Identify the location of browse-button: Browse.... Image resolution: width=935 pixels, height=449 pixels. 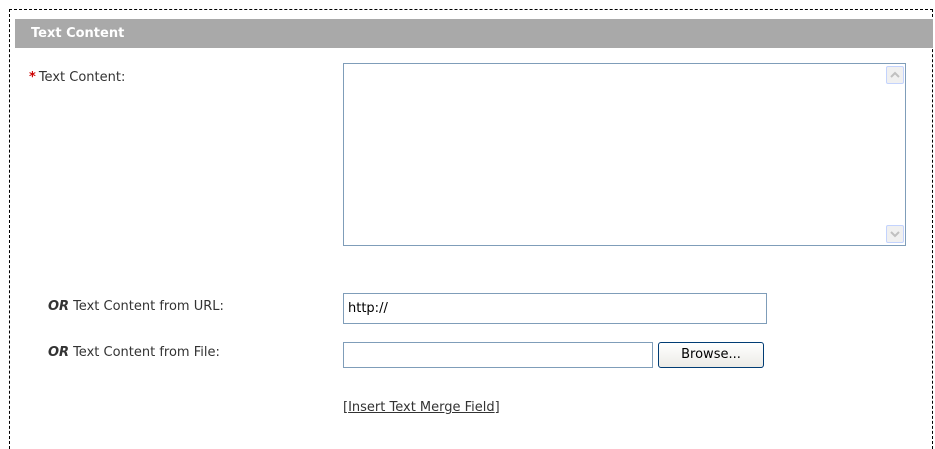
(711, 355).